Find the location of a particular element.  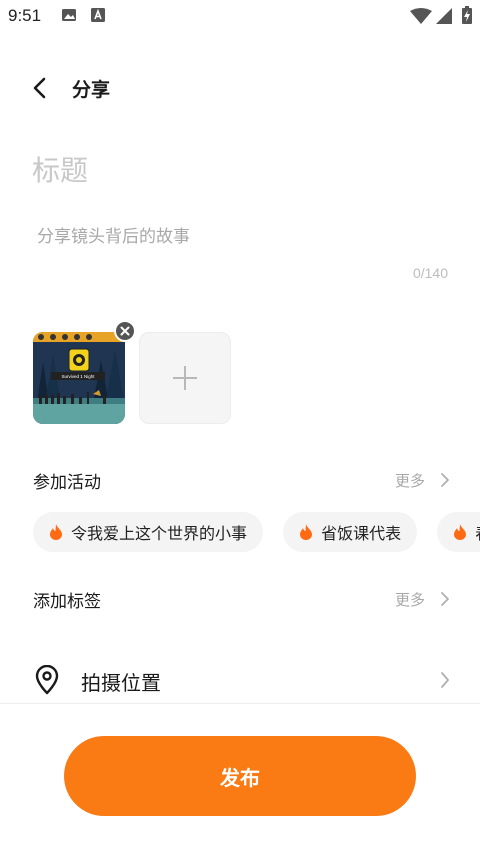

activity-chip-label: 春 is located at coordinates (477, 532).